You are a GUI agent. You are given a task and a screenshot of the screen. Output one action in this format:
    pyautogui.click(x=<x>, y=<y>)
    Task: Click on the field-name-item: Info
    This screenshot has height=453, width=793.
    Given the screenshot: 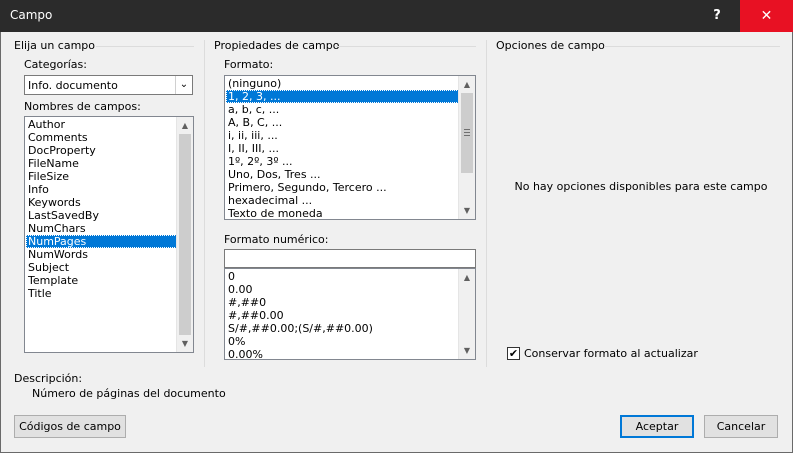 What is the action you would take?
    pyautogui.click(x=101, y=189)
    